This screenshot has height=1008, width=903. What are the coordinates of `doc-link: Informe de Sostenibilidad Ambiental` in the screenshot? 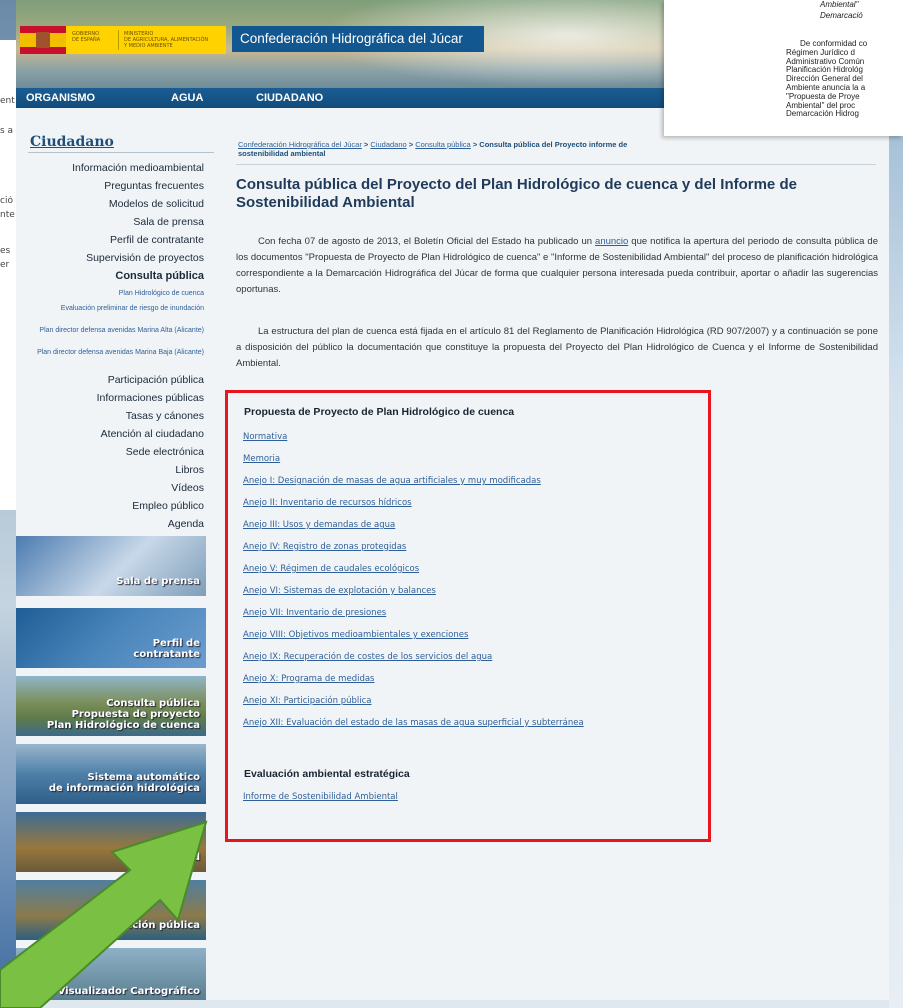 It's located at (320, 797).